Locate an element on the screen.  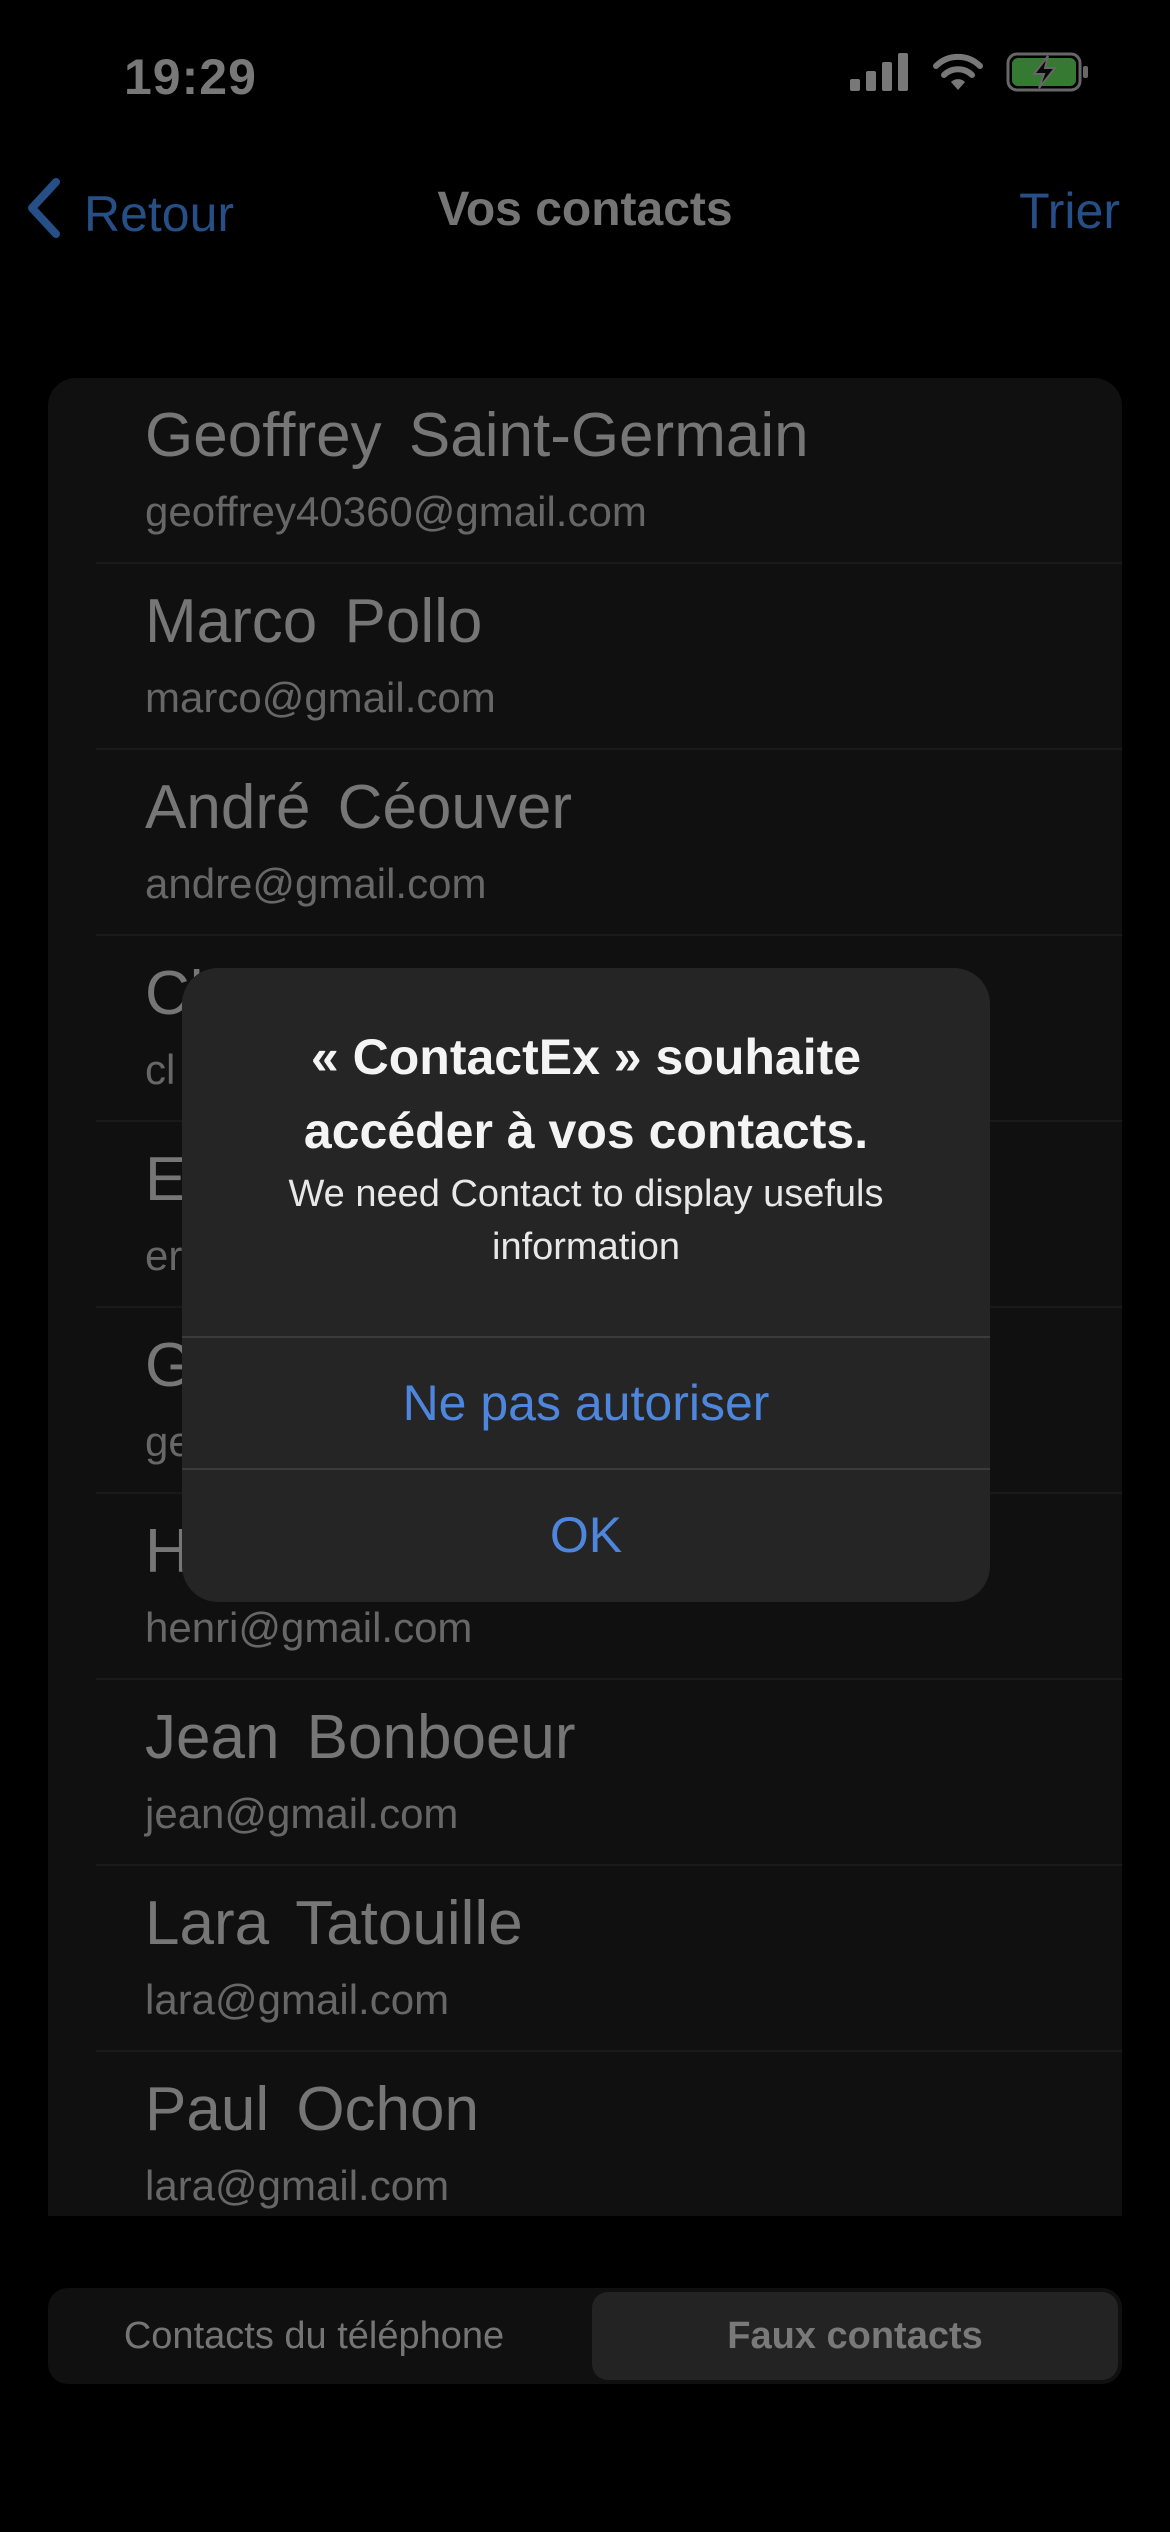
deny-button: Ne pas autoriser is located at coordinates (586, 1403).